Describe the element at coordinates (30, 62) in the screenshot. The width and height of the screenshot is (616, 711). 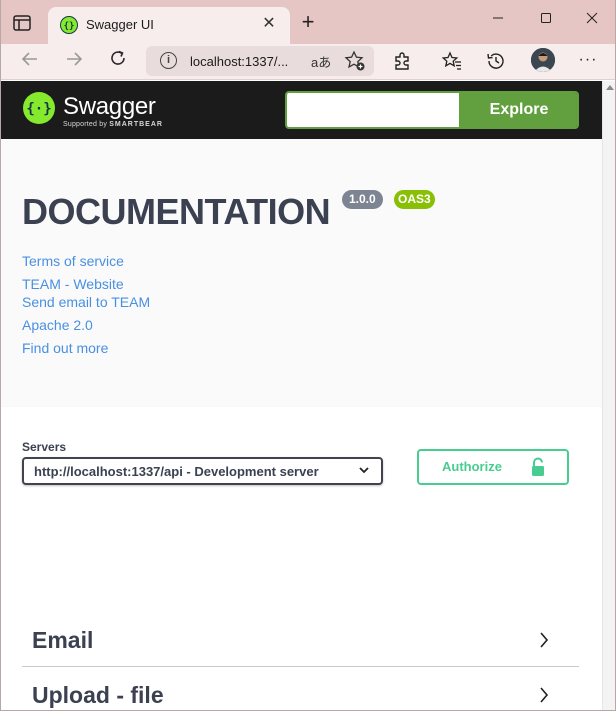
I see `back-icon` at that location.